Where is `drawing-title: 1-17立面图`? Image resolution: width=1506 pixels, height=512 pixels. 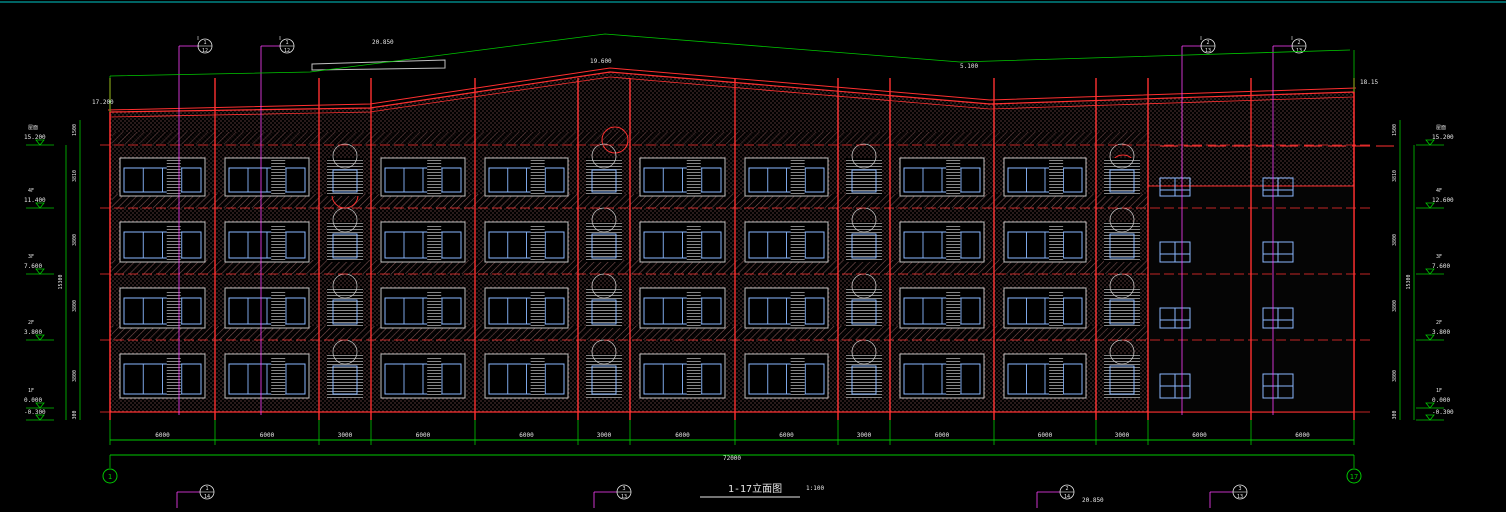
drawing-title: 1-17立面图 is located at coordinates (755, 488).